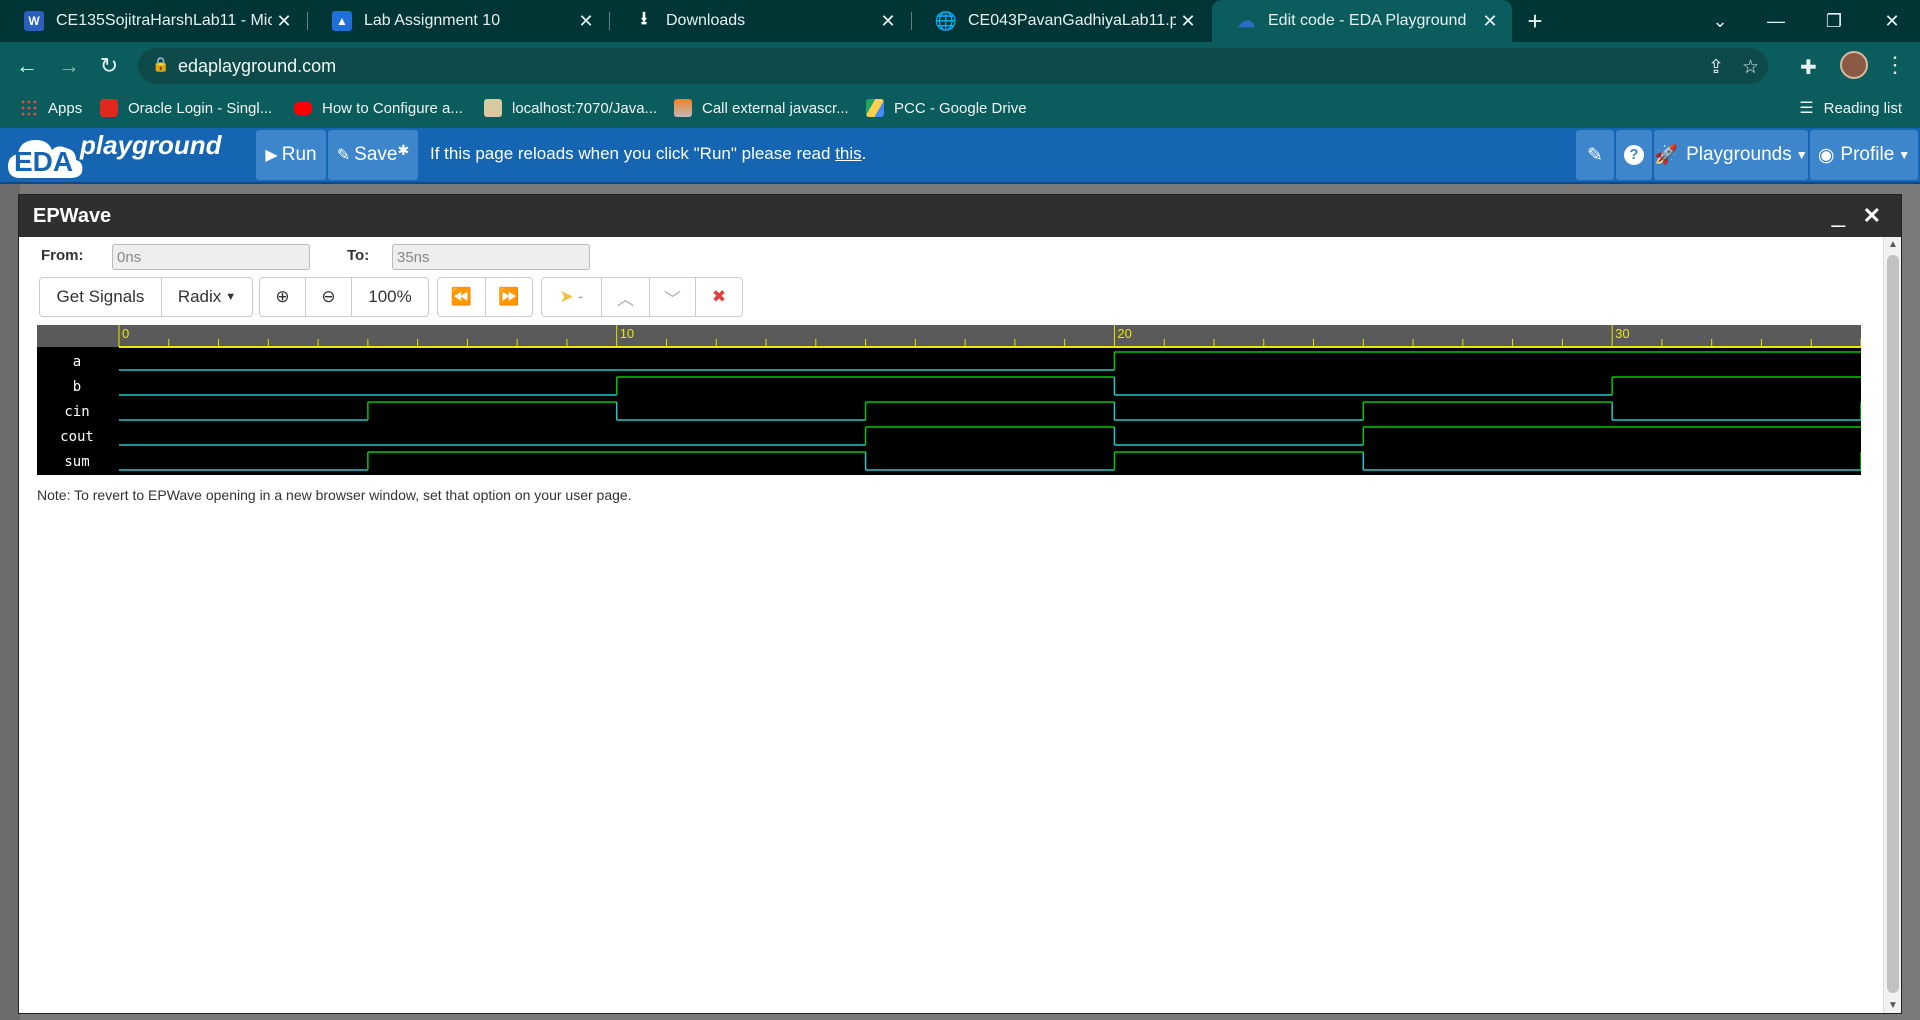 This screenshot has height=1020, width=1920. I want to click on minimize-icon: _, so click(1838, 215).